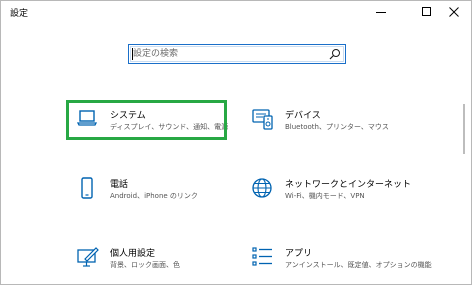 This screenshot has height=285, width=472. I want to click on close-button, so click(454, 12).